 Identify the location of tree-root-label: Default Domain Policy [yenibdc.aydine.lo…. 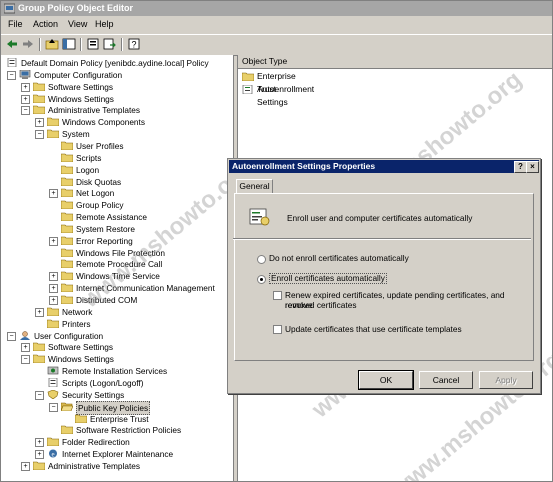
(115, 63).